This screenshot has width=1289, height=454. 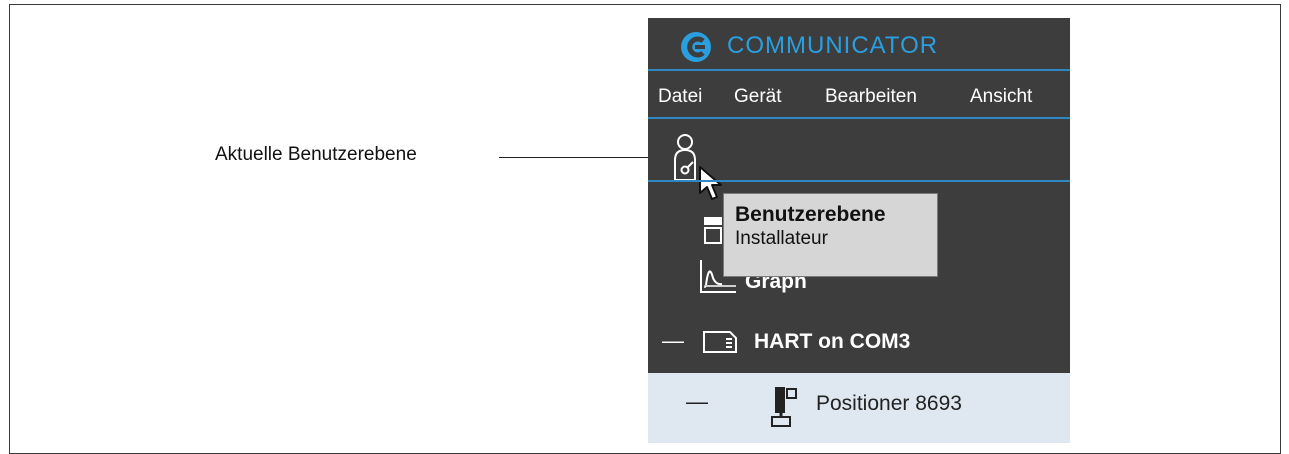 I want to click on tree-item-hart-label: HART on COM3, so click(x=832, y=342).